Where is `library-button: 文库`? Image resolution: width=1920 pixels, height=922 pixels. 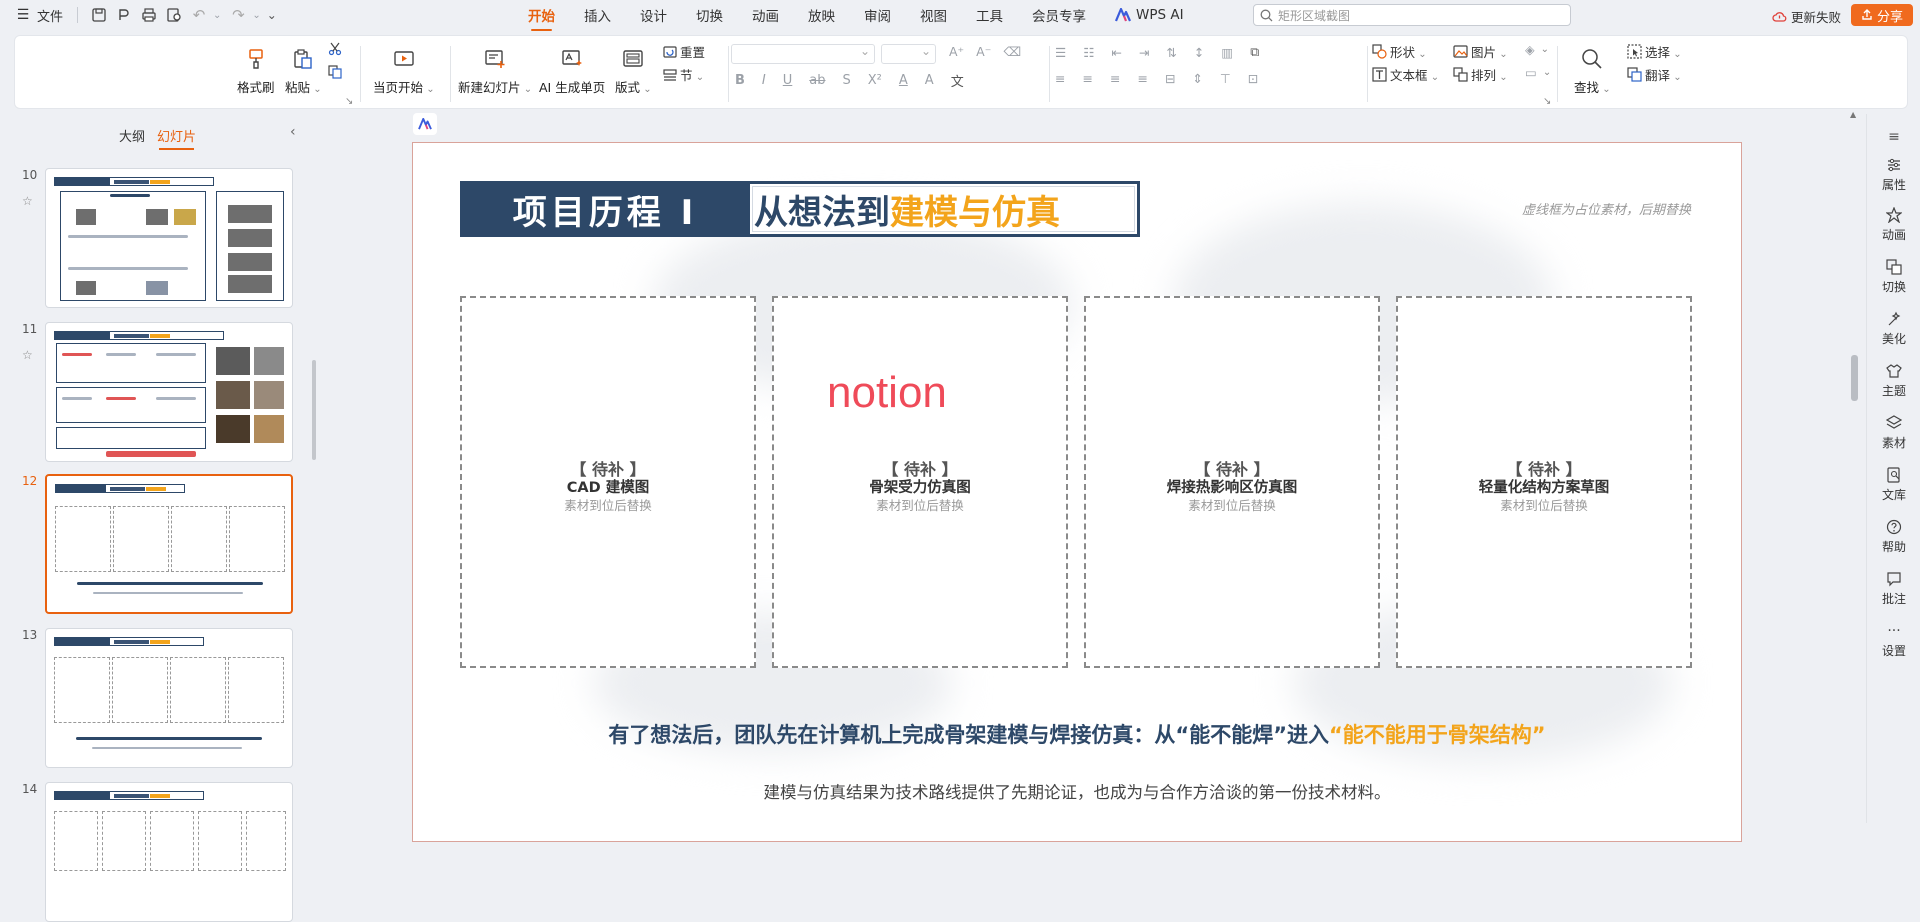 library-button: 文库 is located at coordinates (1893, 484).